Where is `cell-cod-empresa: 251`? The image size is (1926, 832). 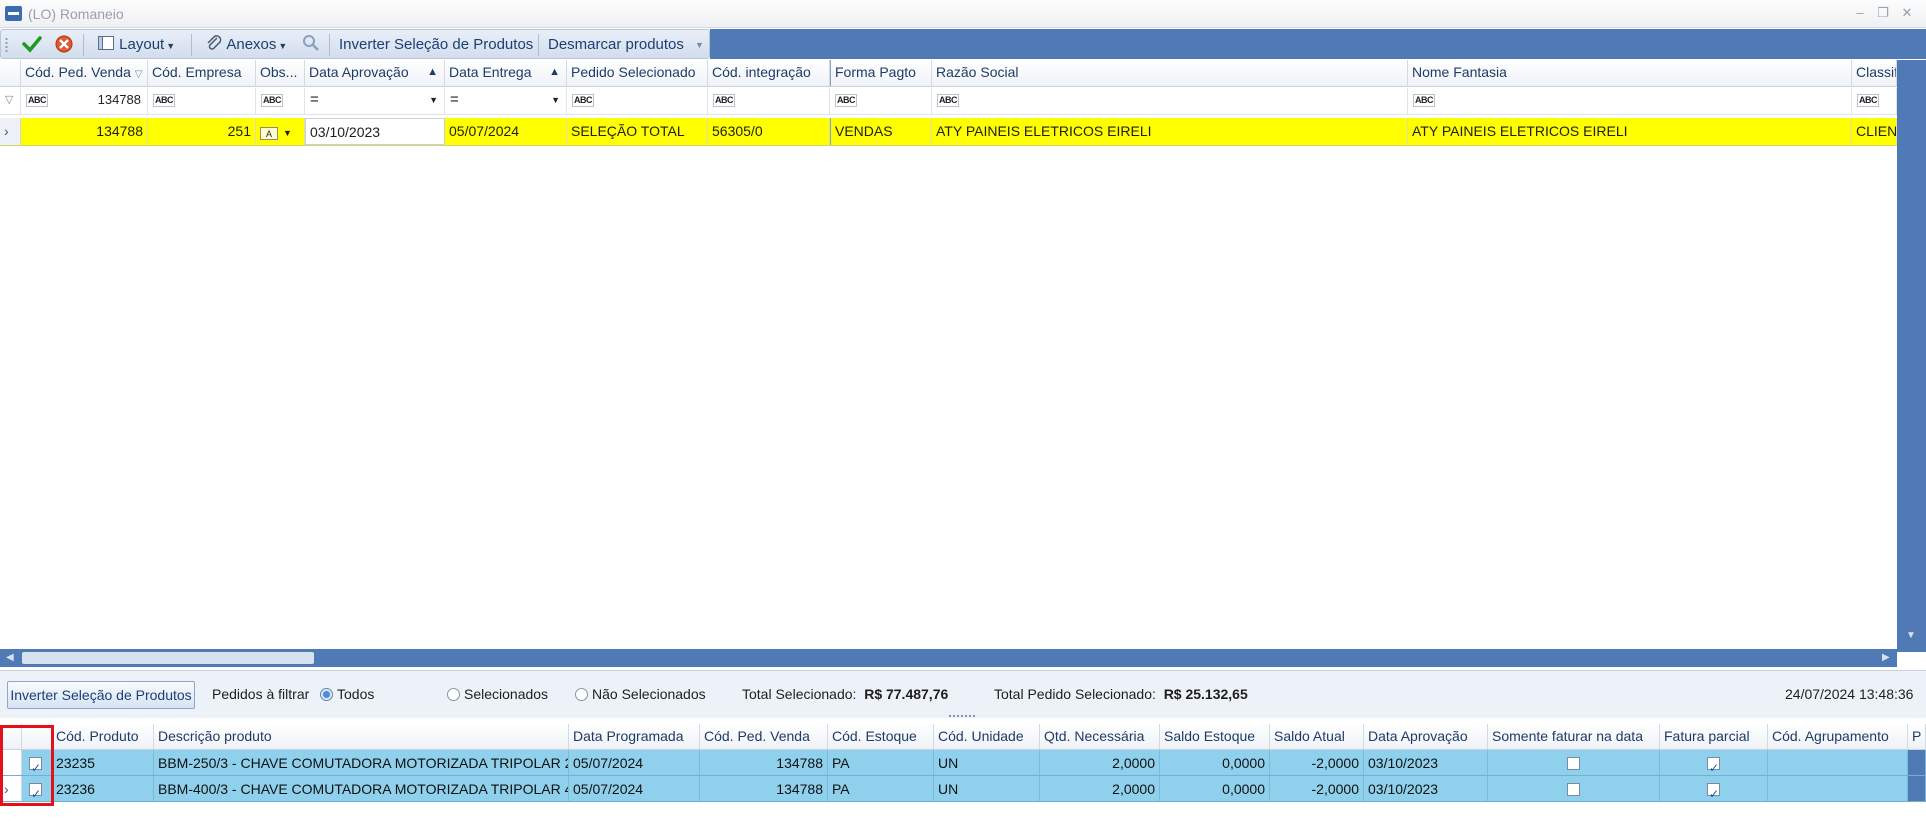
cell-cod-empresa: 251 is located at coordinates (202, 131).